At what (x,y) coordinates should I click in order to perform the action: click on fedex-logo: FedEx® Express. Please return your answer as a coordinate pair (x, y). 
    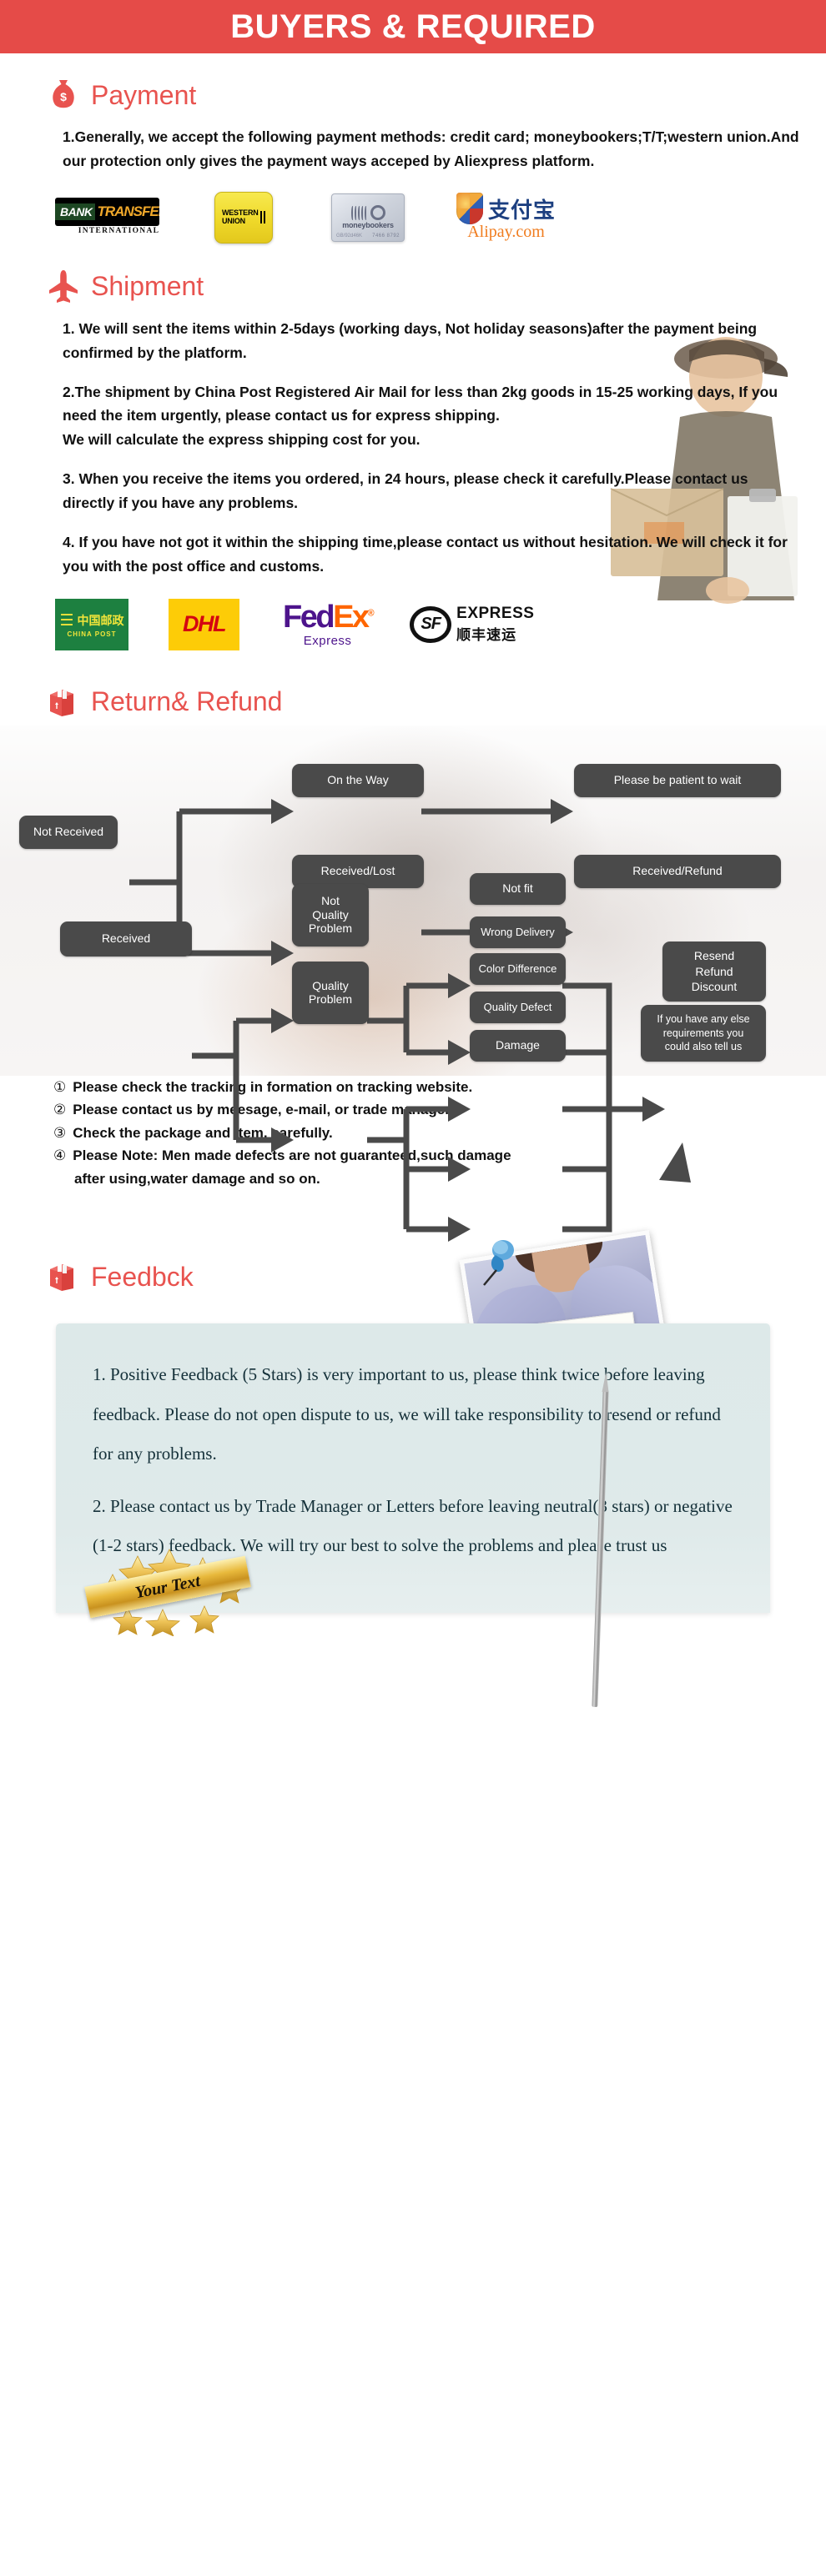
    Looking at the image, I should click on (329, 623).